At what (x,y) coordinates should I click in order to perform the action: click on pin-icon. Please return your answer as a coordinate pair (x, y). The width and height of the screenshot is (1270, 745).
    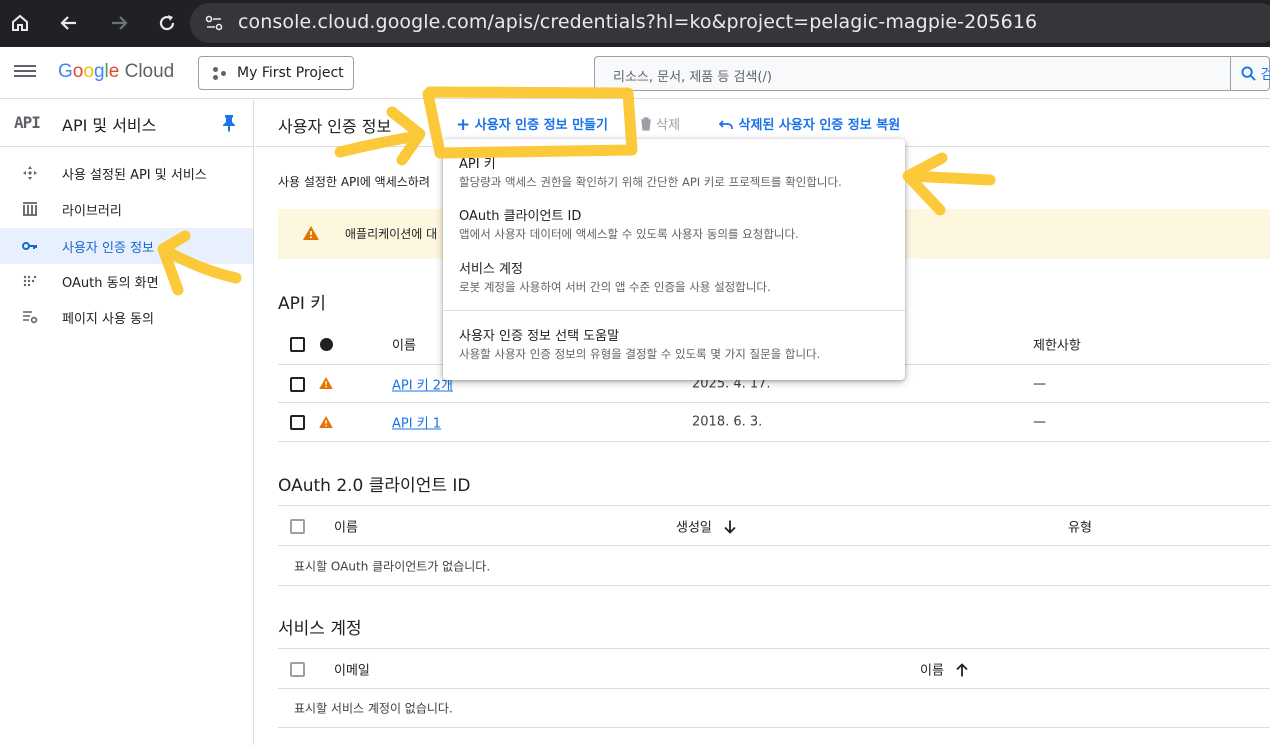
    Looking at the image, I should click on (229, 123).